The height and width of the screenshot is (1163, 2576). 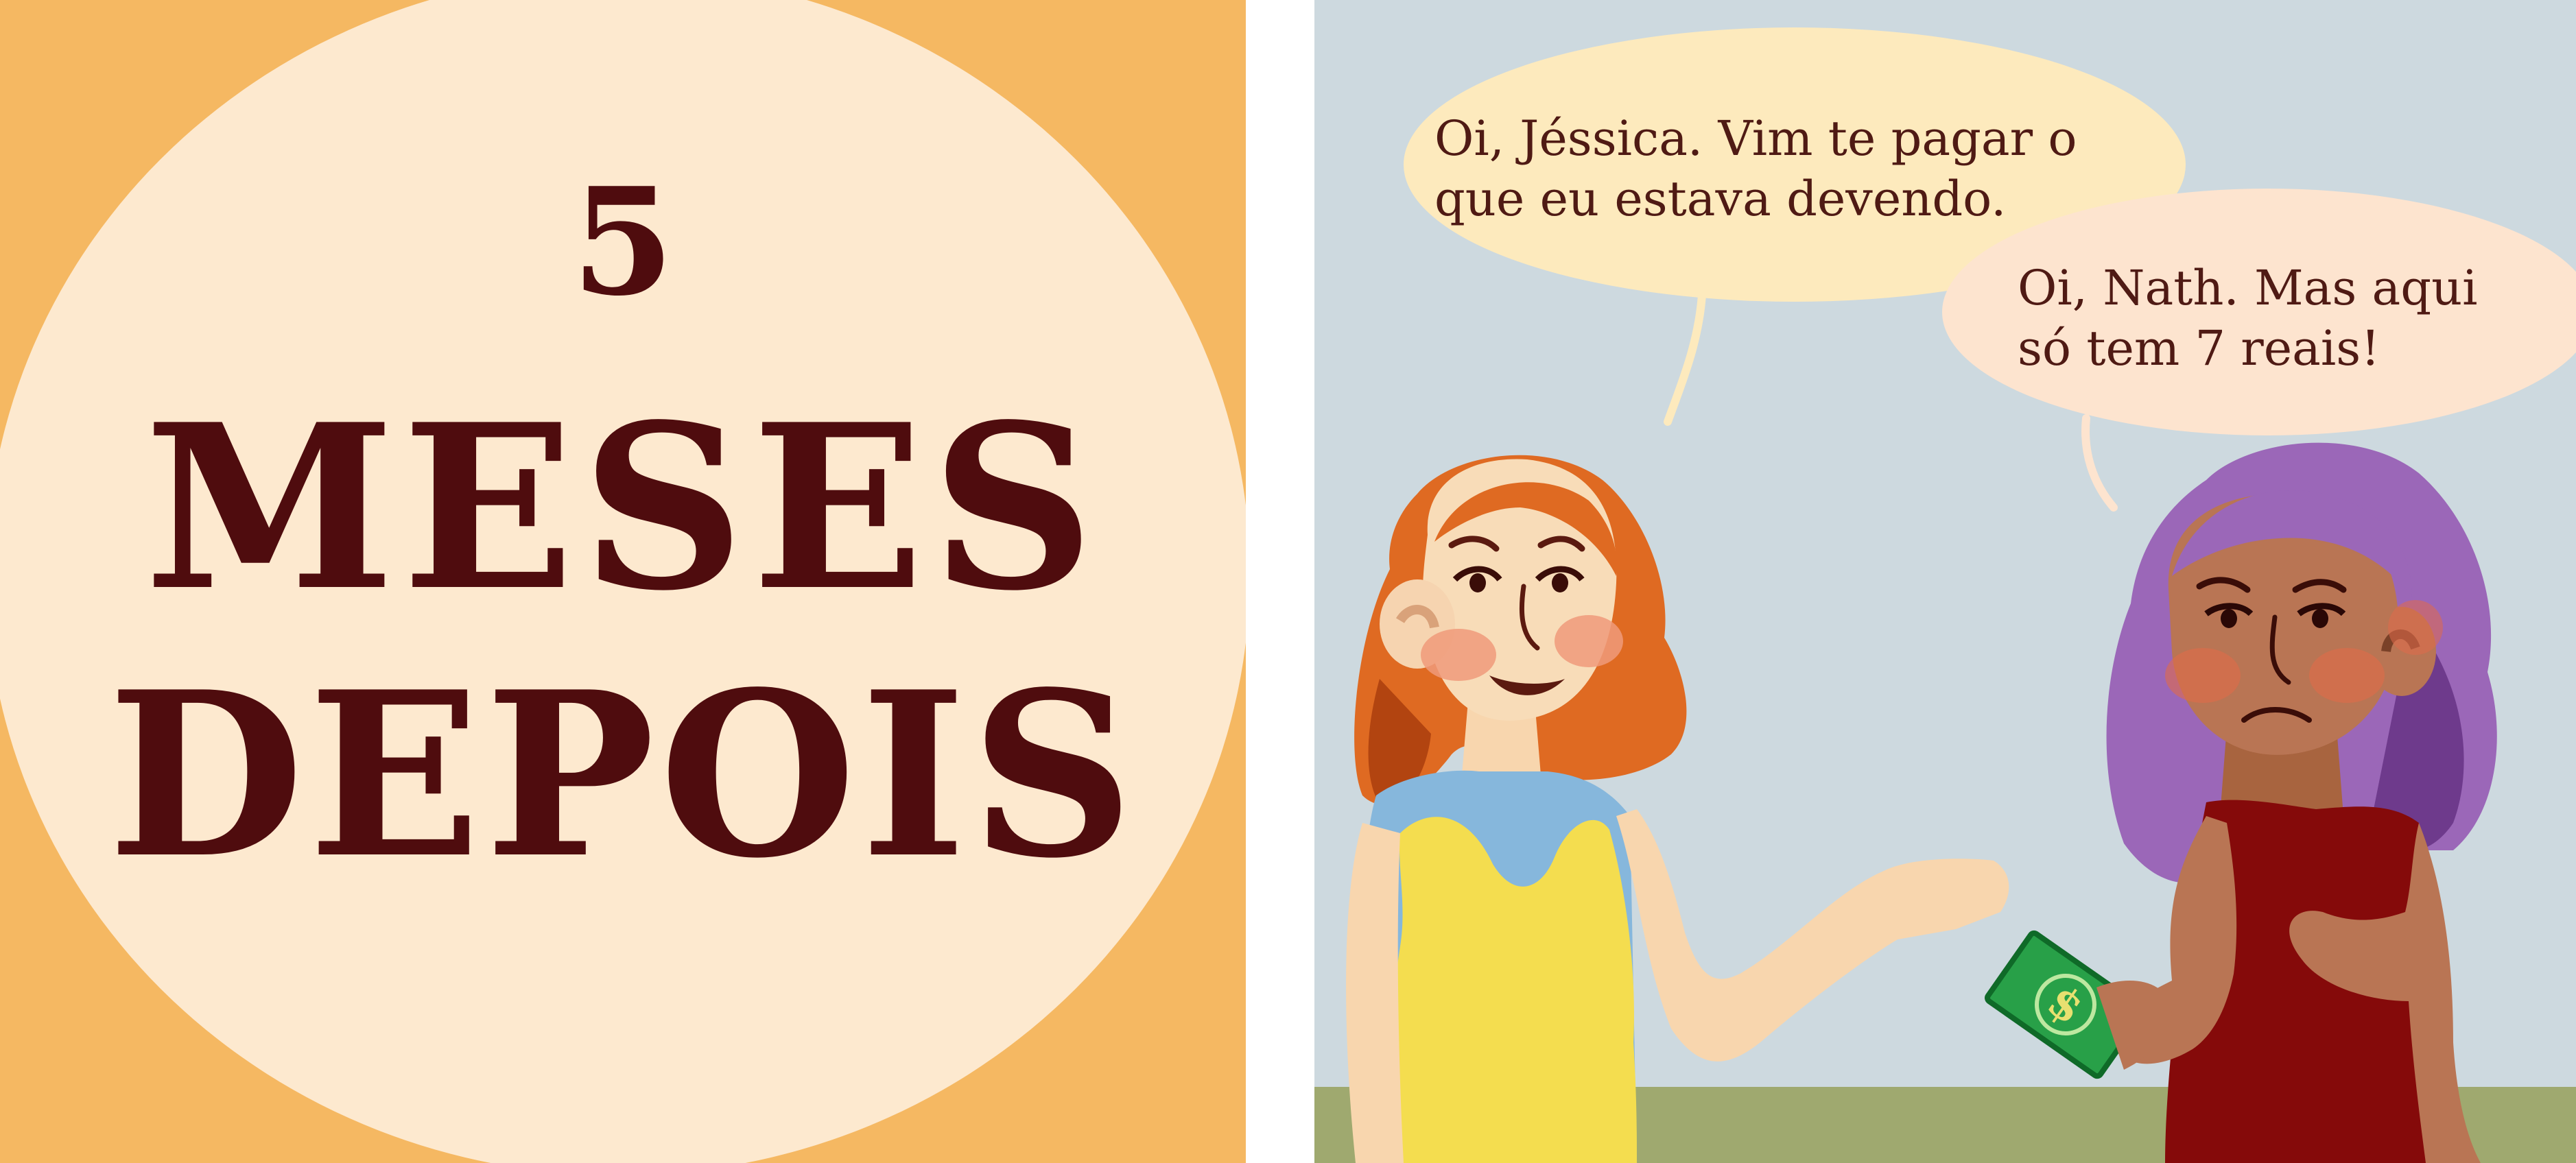 What do you see at coordinates (2078, 1004) in the screenshot?
I see `money-bill: $` at bounding box center [2078, 1004].